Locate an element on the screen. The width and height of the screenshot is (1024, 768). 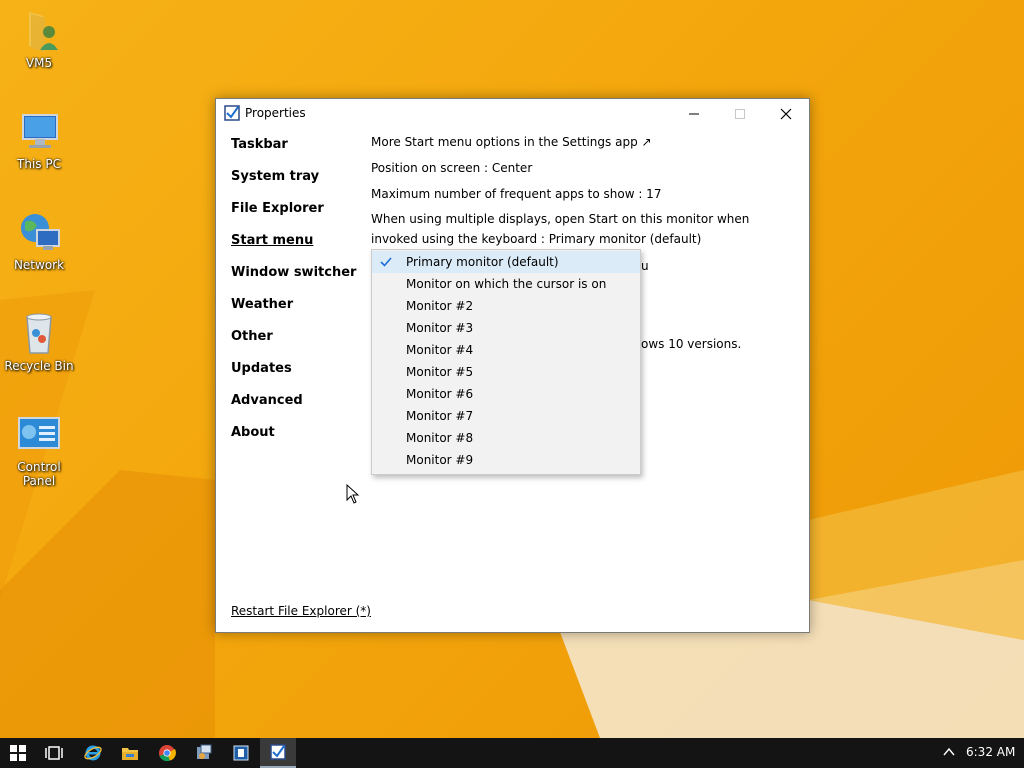
sidebar-item-about: About is located at coordinates (301, 441).